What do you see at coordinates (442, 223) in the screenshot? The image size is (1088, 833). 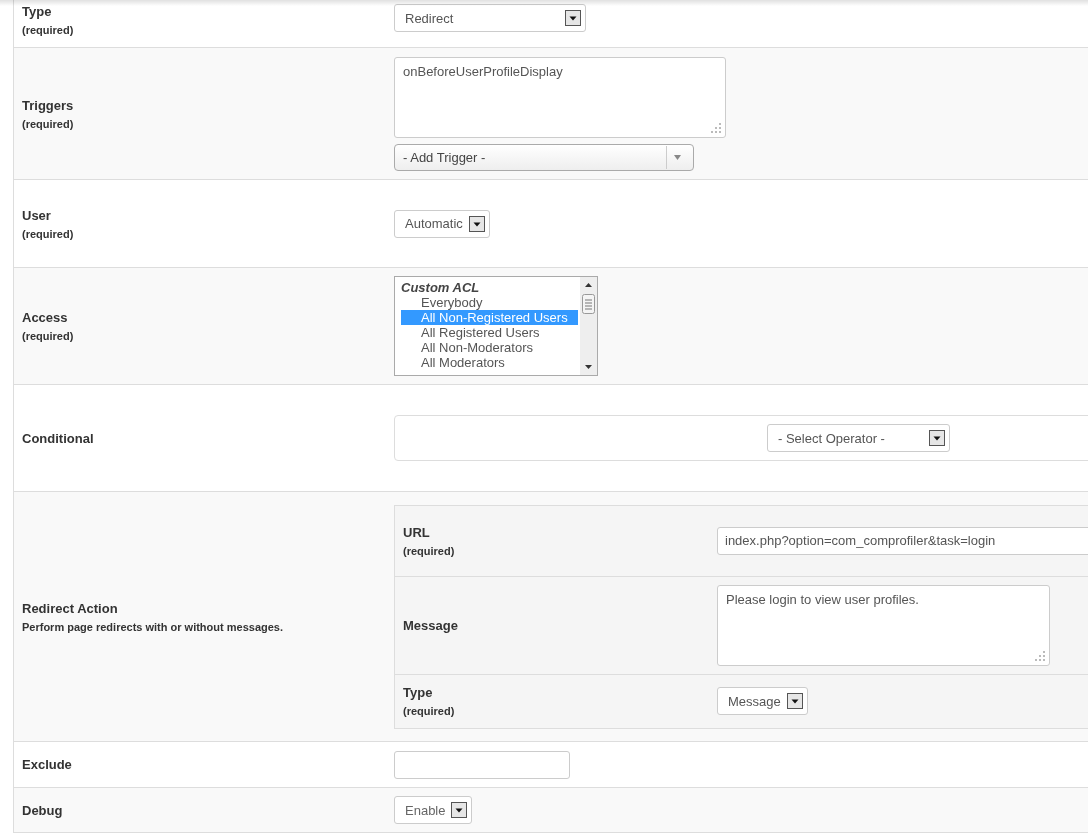 I see `select-dropdown: Automatic` at bounding box center [442, 223].